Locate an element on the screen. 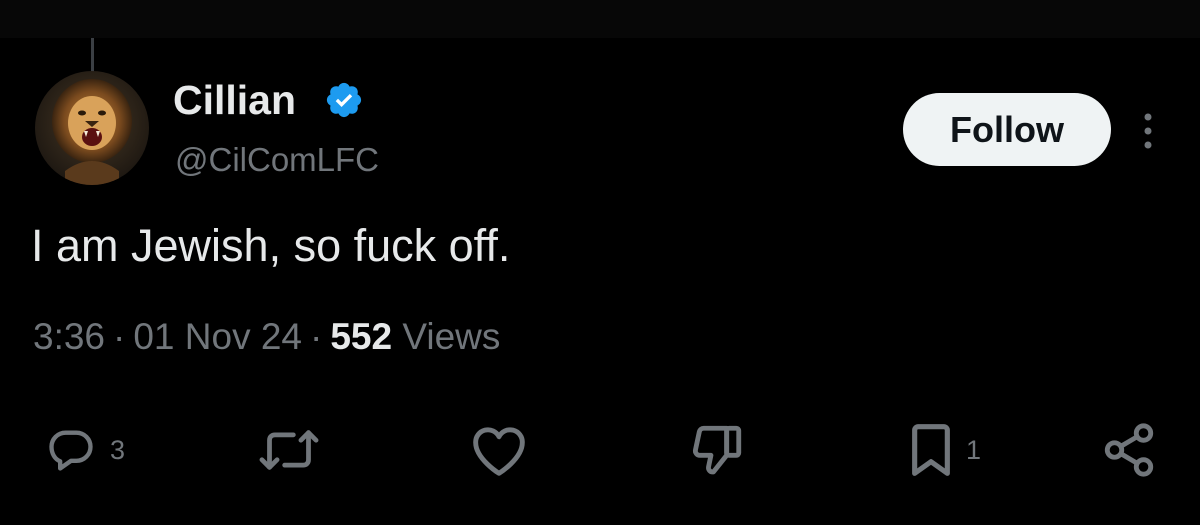 This screenshot has height=525, width=1200. more-vertical-icon is located at coordinates (1148, 131).